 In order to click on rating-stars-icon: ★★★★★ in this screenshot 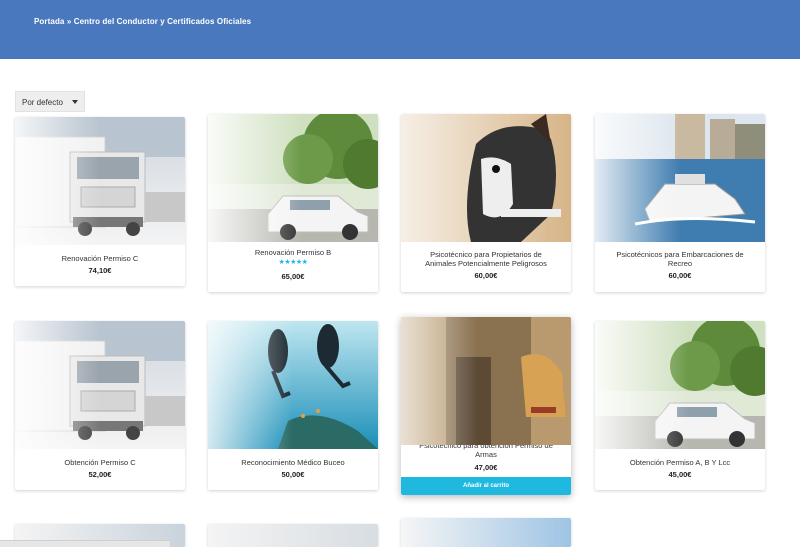, I will do `click(293, 262)`.